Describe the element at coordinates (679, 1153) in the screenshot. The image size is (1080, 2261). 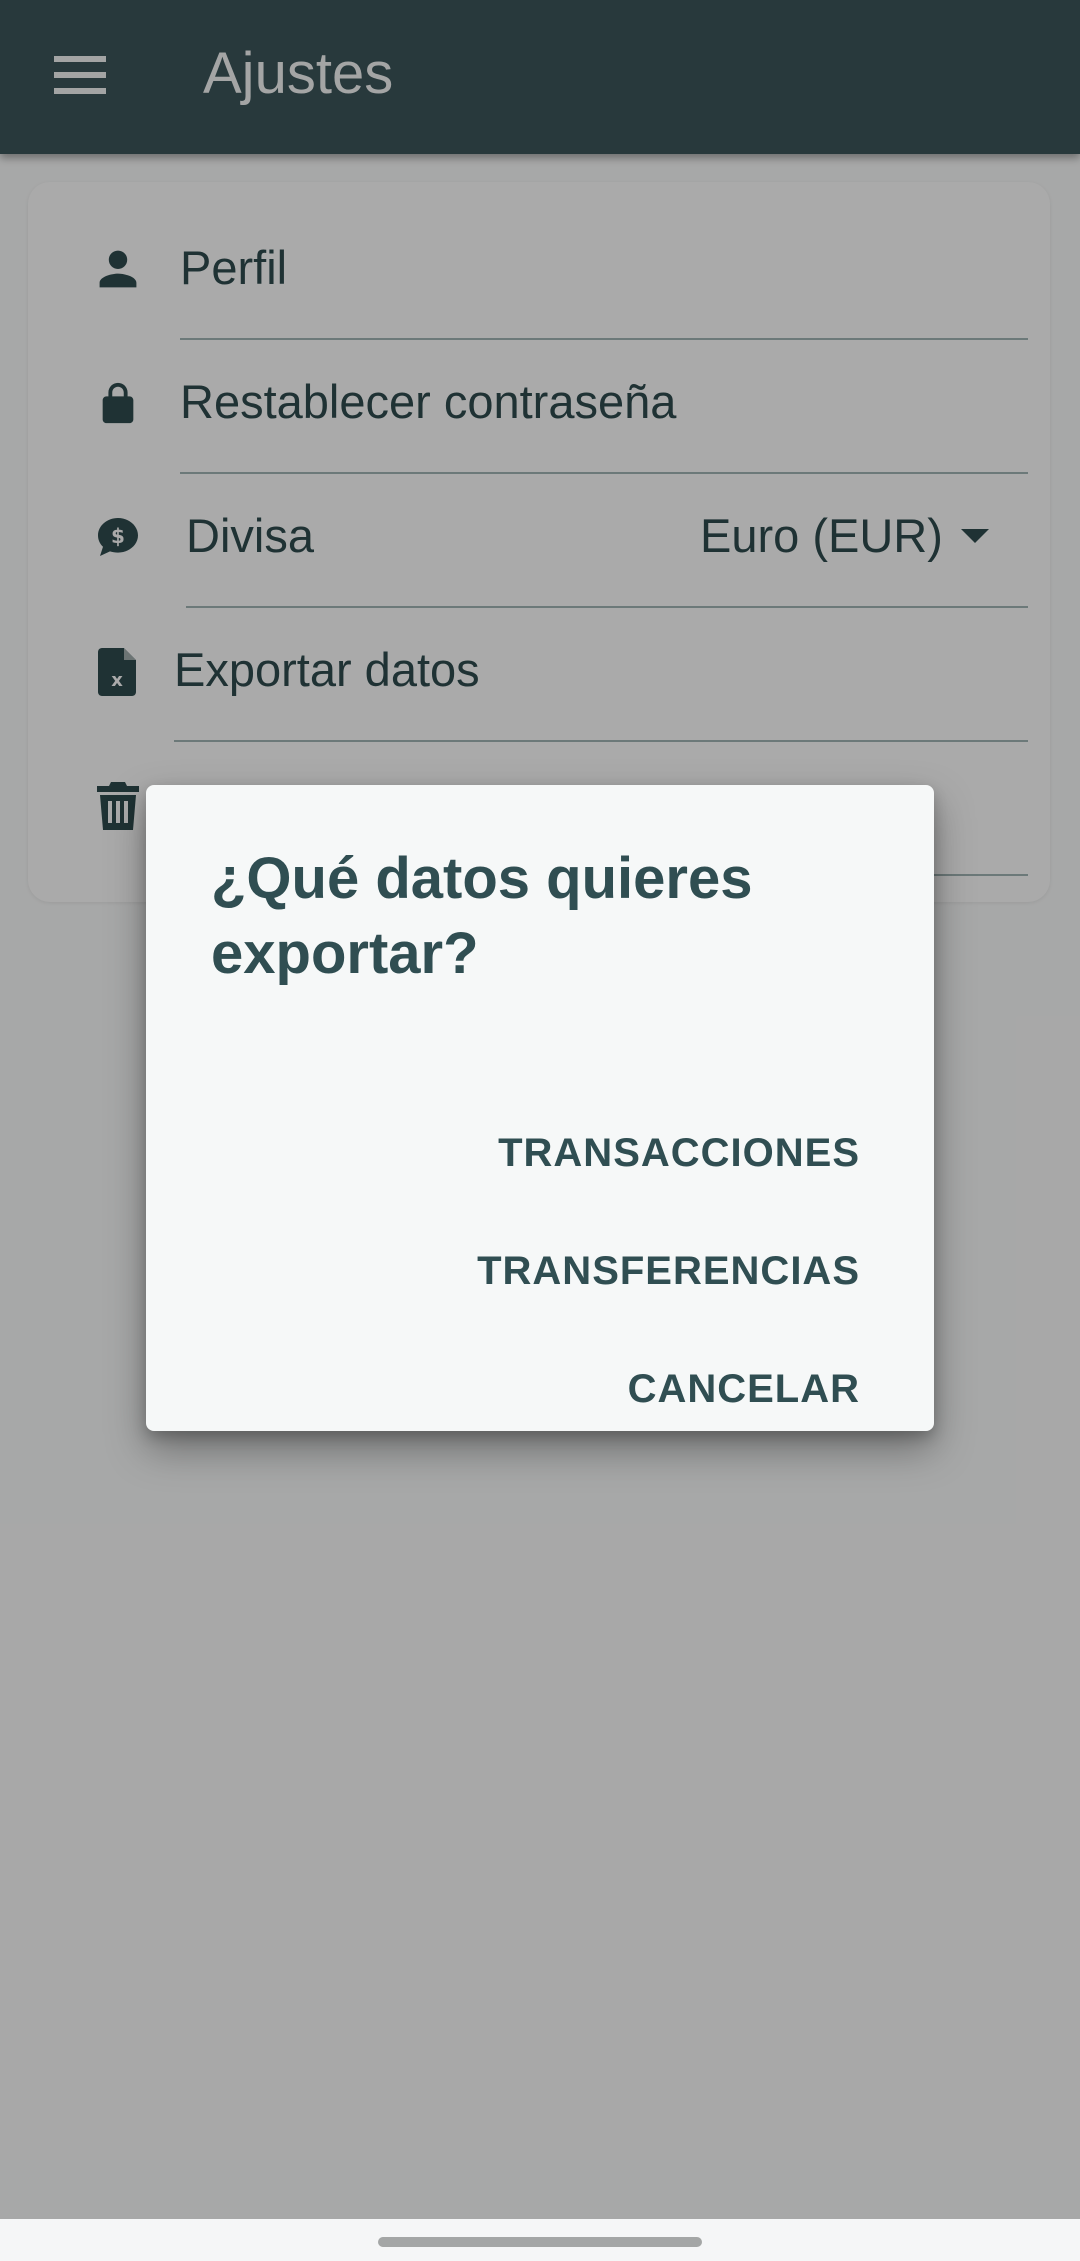
I see `transactions-button: TRANSACCIONES` at that location.